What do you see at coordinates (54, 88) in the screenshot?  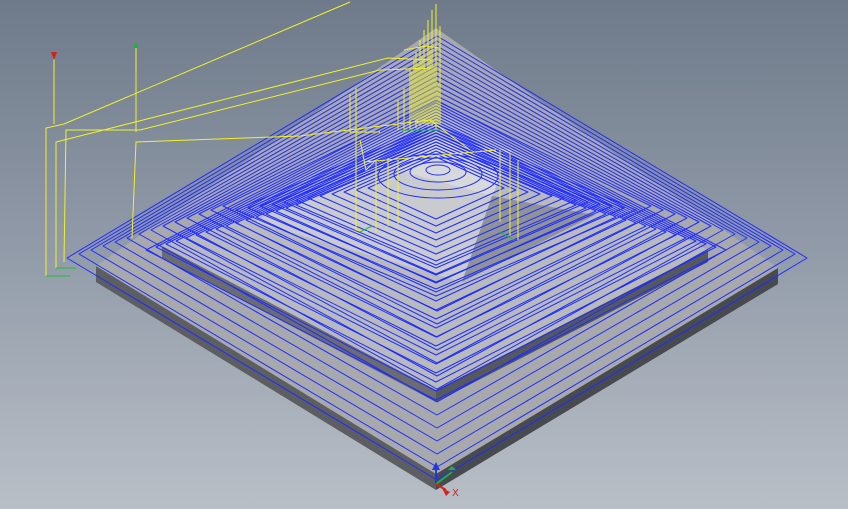 I see `red-arrow-marker-icon` at bounding box center [54, 88].